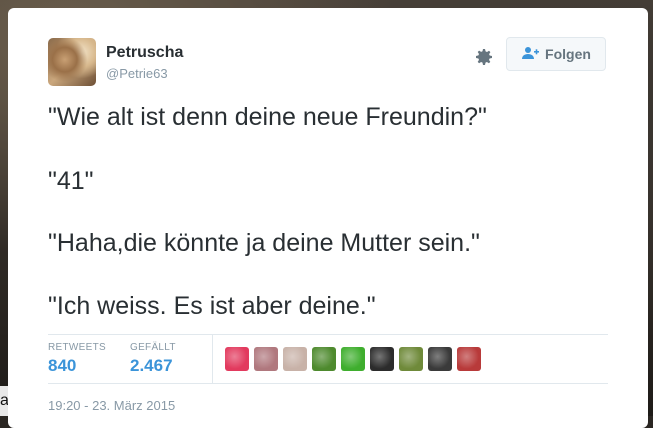  Describe the element at coordinates (530, 54) in the screenshot. I see `add-user-icon` at that location.